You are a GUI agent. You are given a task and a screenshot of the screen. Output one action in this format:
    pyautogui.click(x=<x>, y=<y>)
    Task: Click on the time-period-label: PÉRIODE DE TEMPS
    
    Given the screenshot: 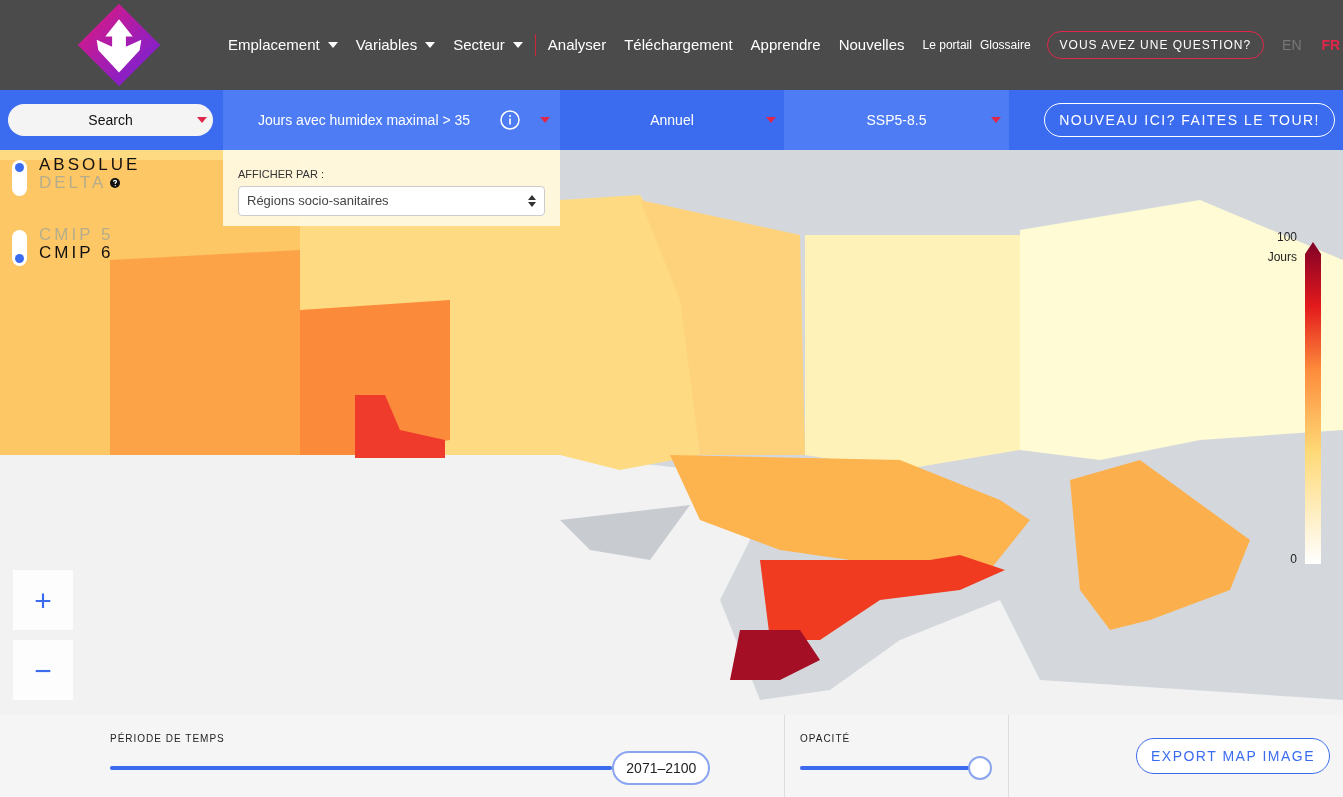 What is the action you would take?
    pyautogui.click(x=168, y=738)
    